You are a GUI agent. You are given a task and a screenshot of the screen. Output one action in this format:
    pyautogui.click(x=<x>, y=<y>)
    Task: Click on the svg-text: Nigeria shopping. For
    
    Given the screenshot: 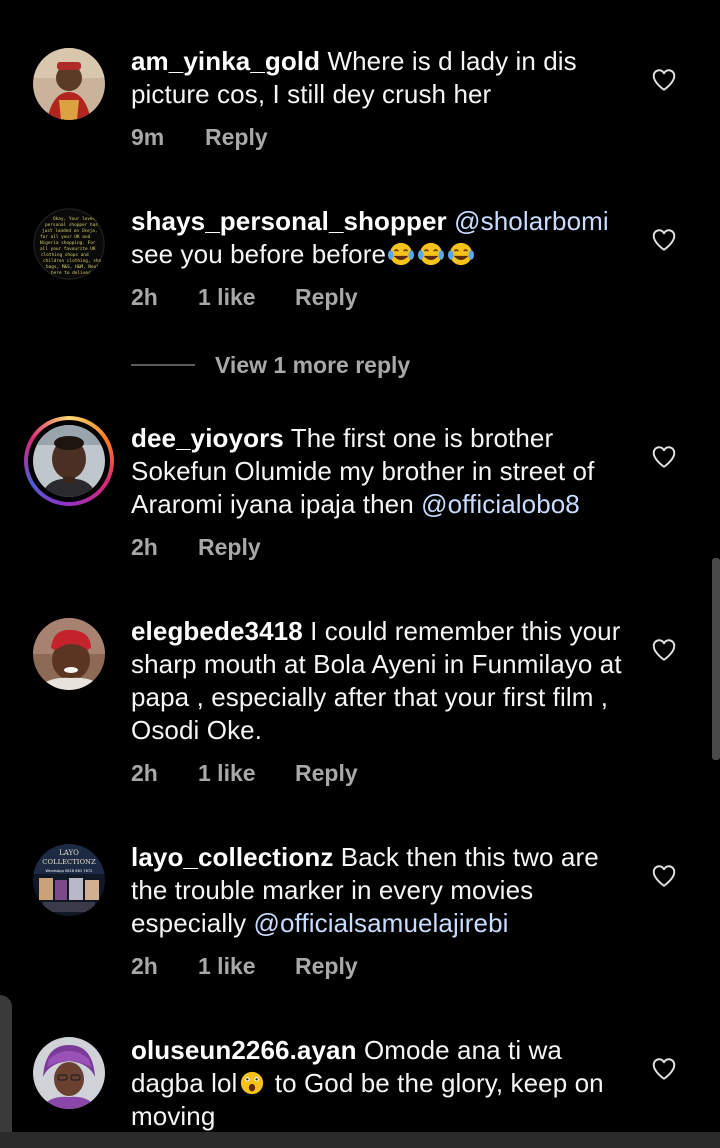 What is the action you would take?
    pyautogui.click(x=68, y=243)
    